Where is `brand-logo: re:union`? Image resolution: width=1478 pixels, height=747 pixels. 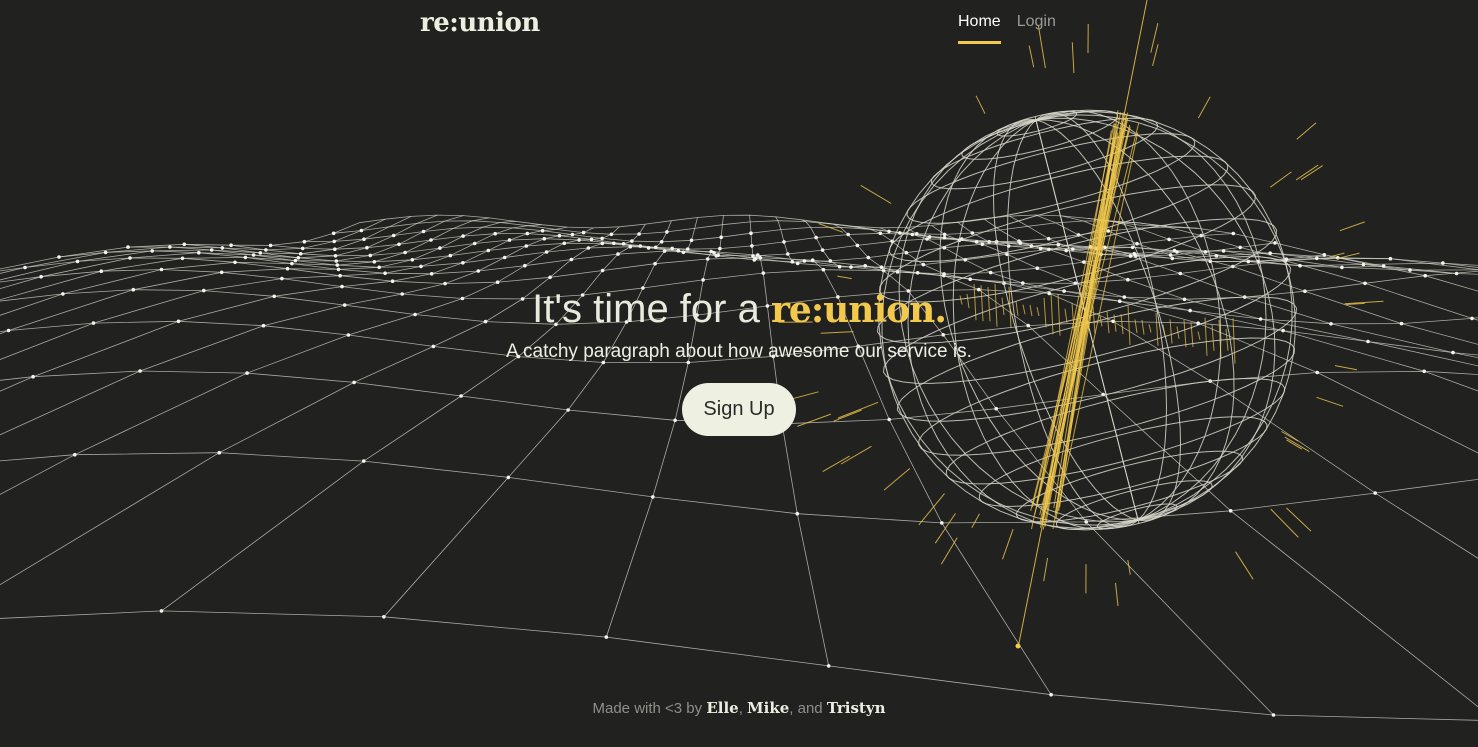
brand-logo: re:union is located at coordinates (480, 23).